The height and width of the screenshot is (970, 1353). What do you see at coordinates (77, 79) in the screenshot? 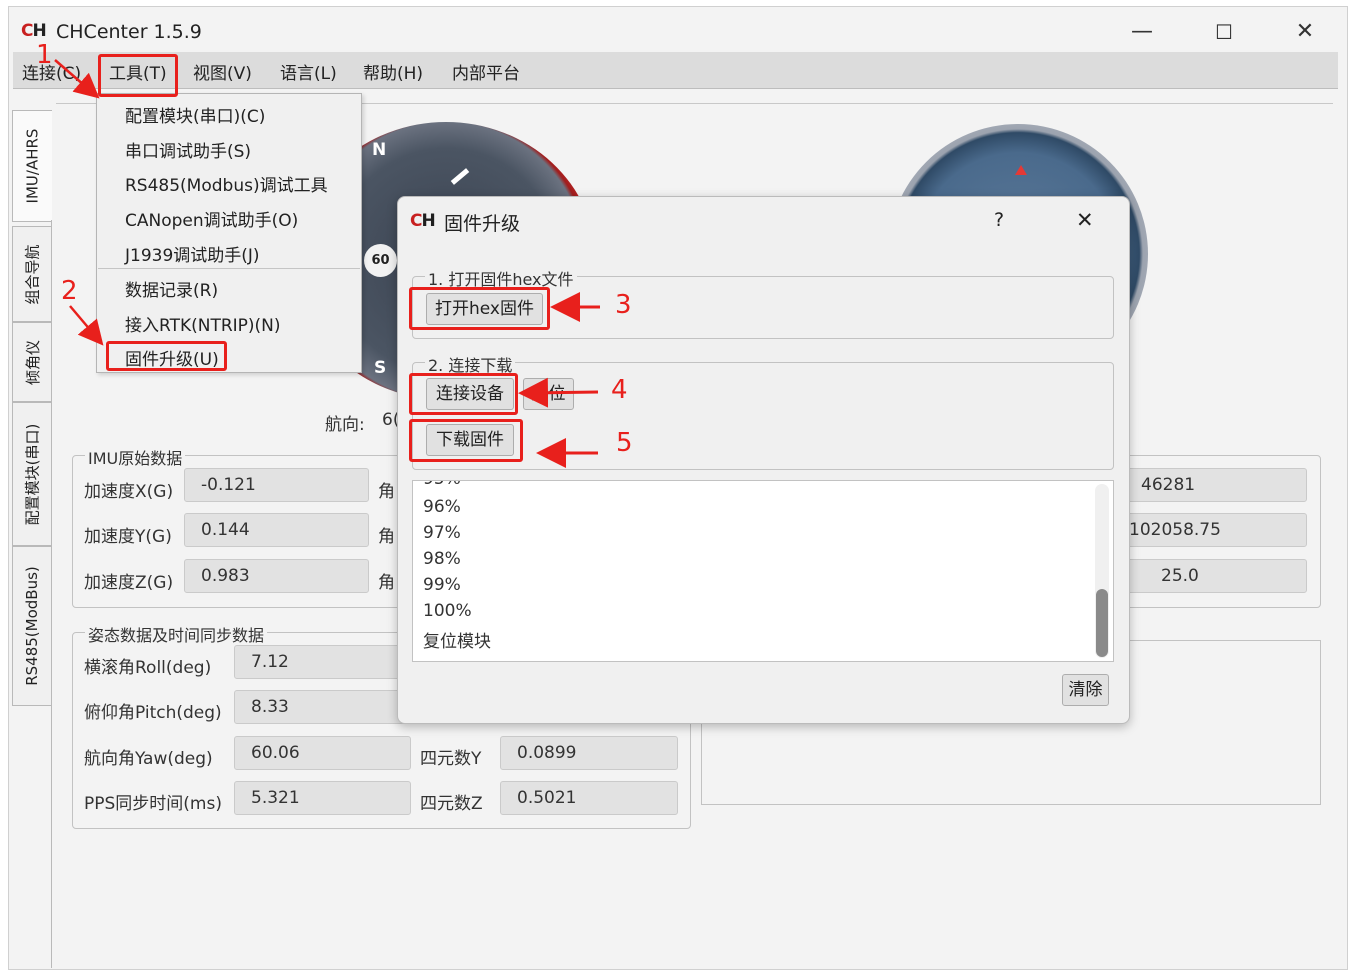
I see `arrow-1-icon` at bounding box center [77, 79].